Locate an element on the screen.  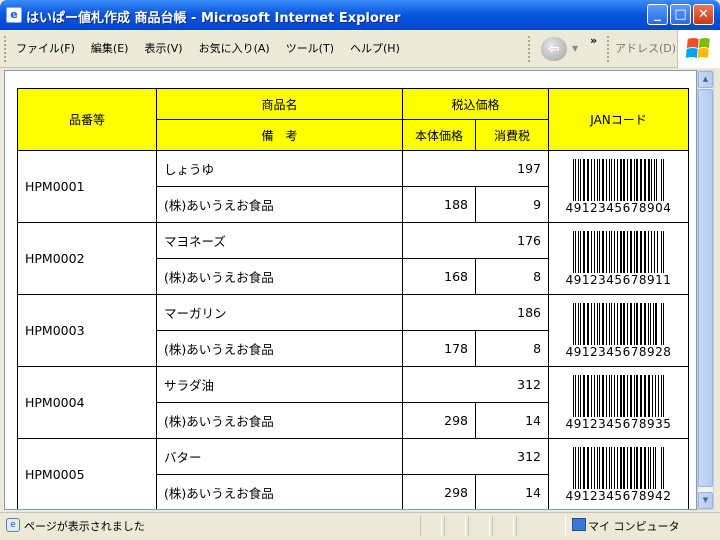
jan-cell: 4912345678928 is located at coordinates (619, 330).